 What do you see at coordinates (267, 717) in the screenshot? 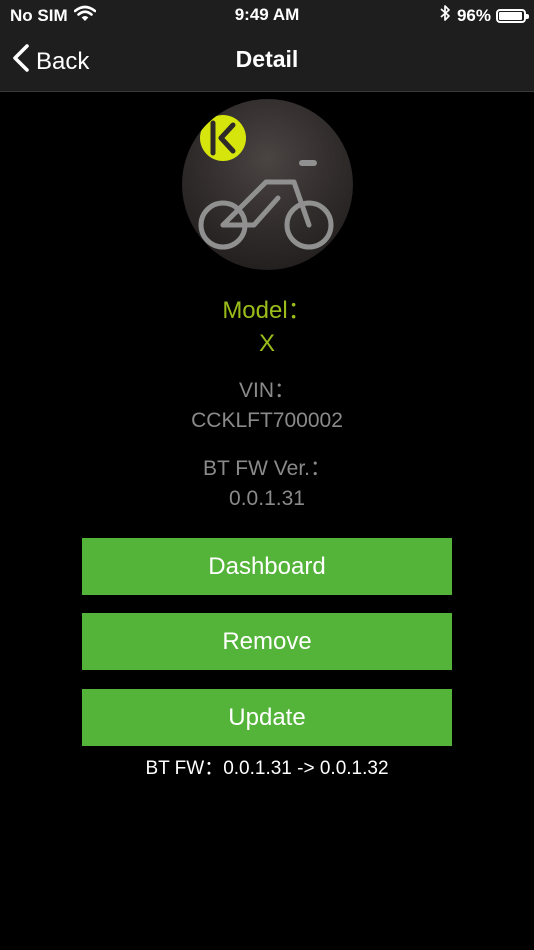
I see `update-button: Update` at bounding box center [267, 717].